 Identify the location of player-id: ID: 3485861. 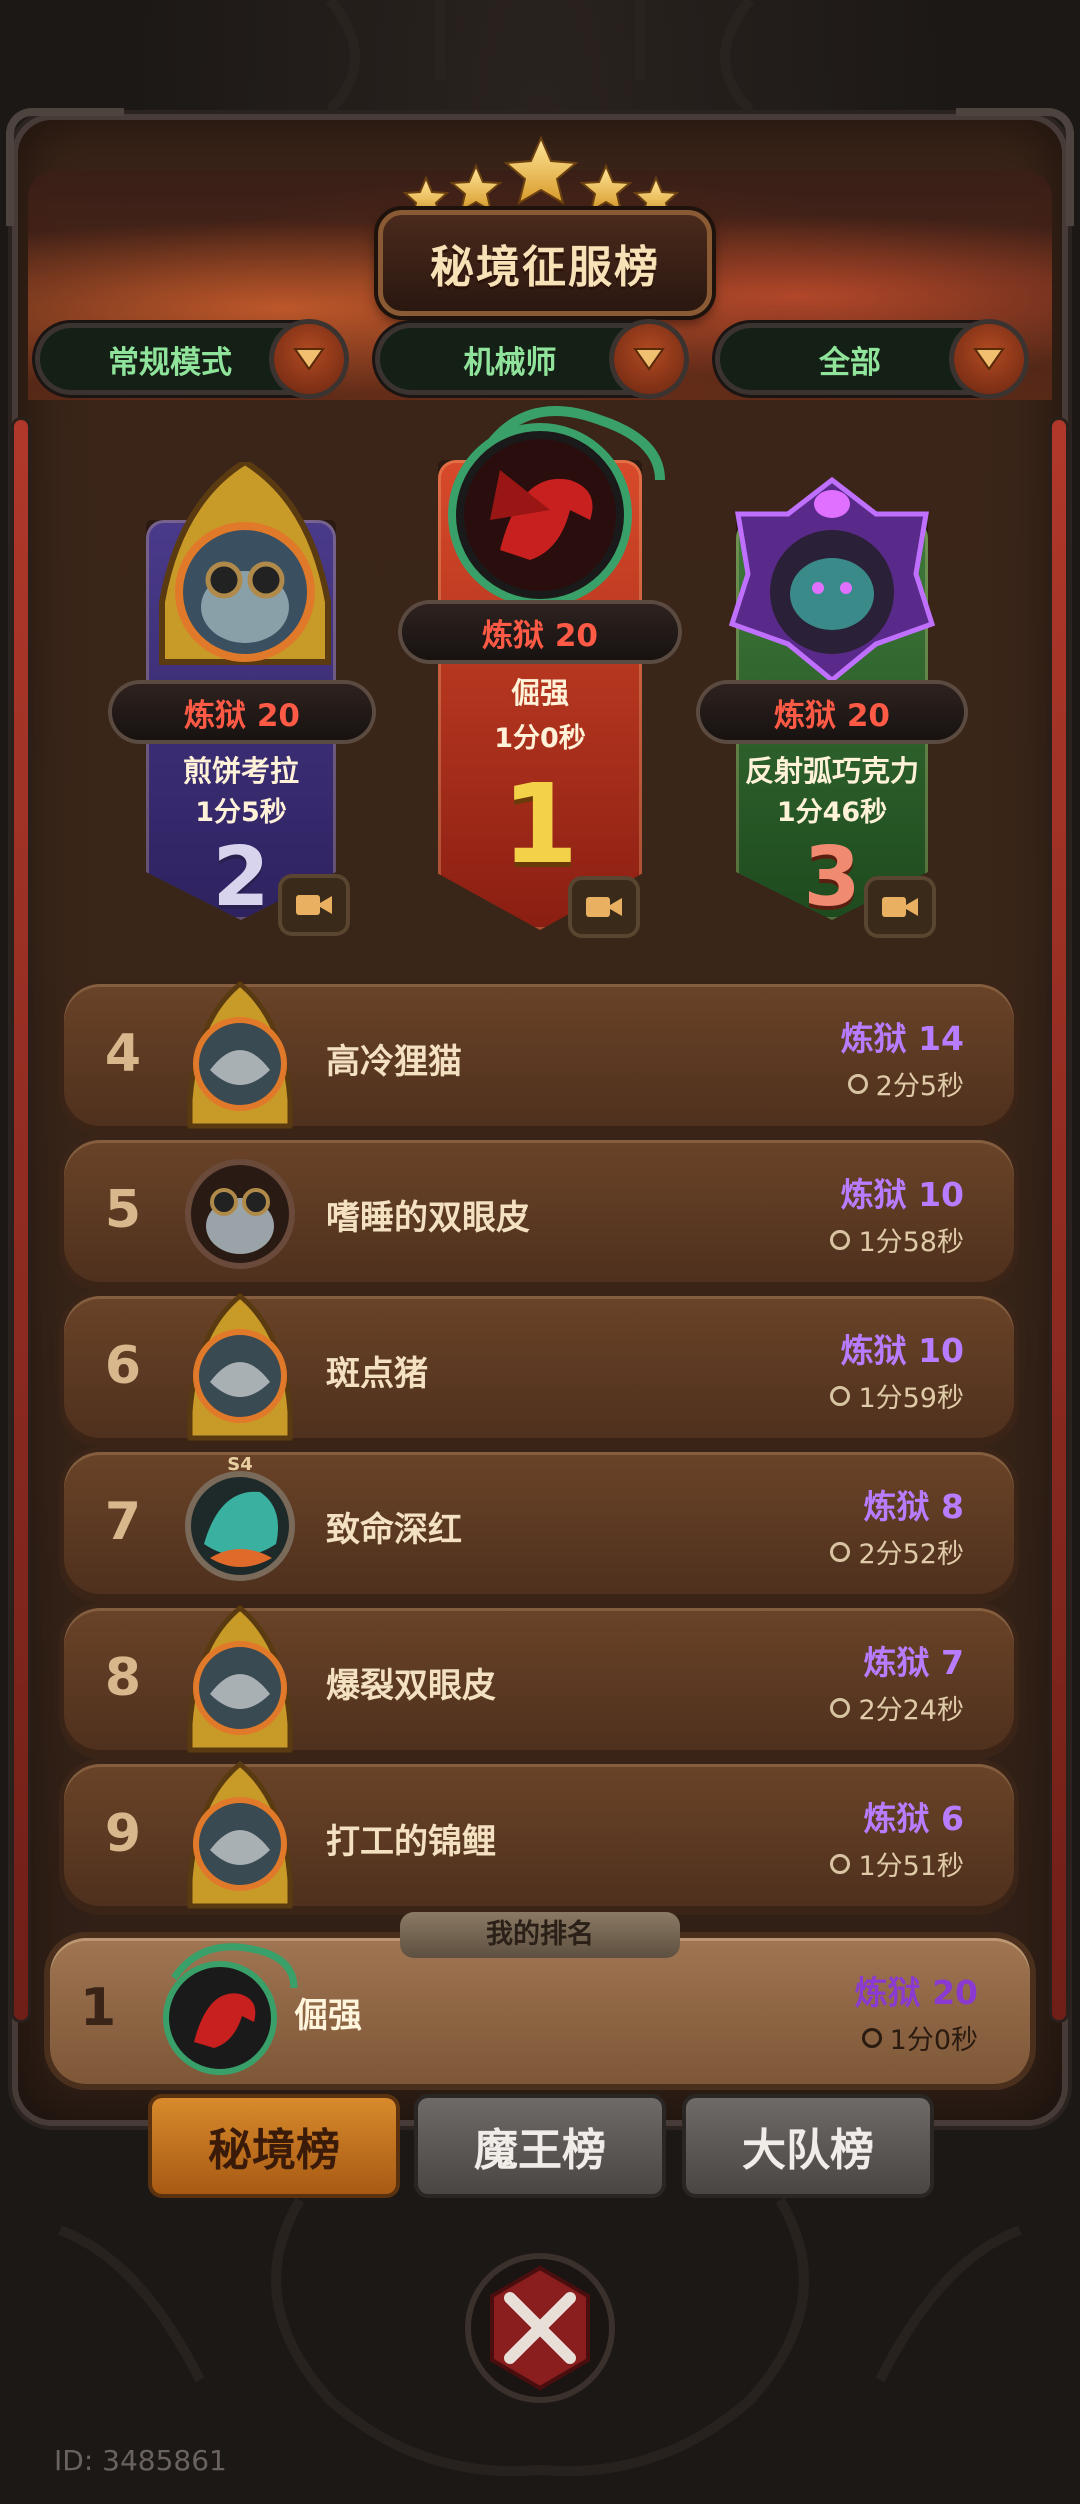
(140, 2460).